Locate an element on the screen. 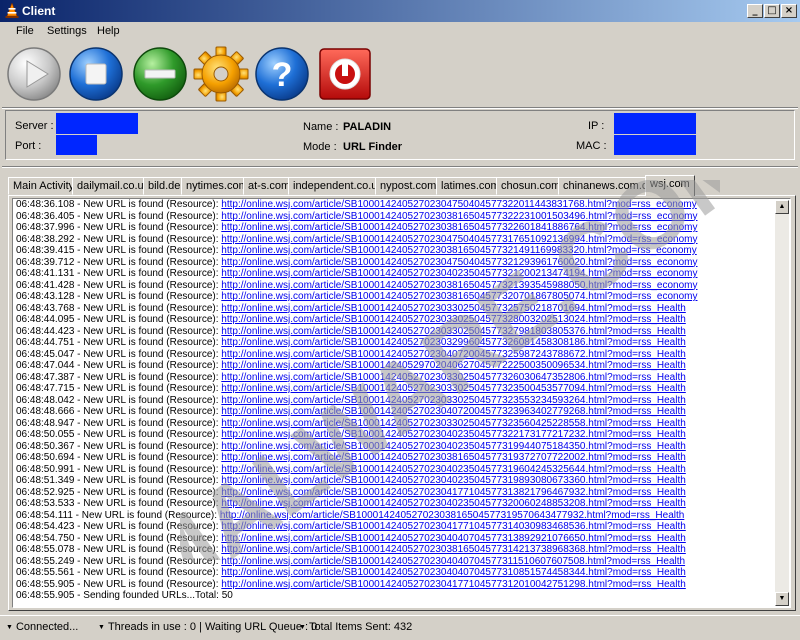 This screenshot has width=800, height=640. settings-button is located at coordinates (221, 74).